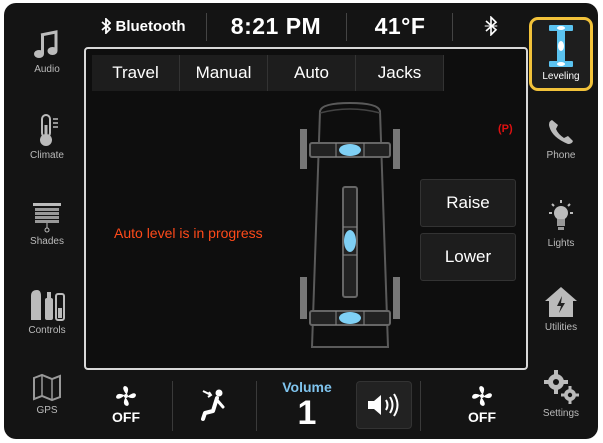  What do you see at coordinates (400, 73) in the screenshot?
I see `tab-jacks: Jacks` at bounding box center [400, 73].